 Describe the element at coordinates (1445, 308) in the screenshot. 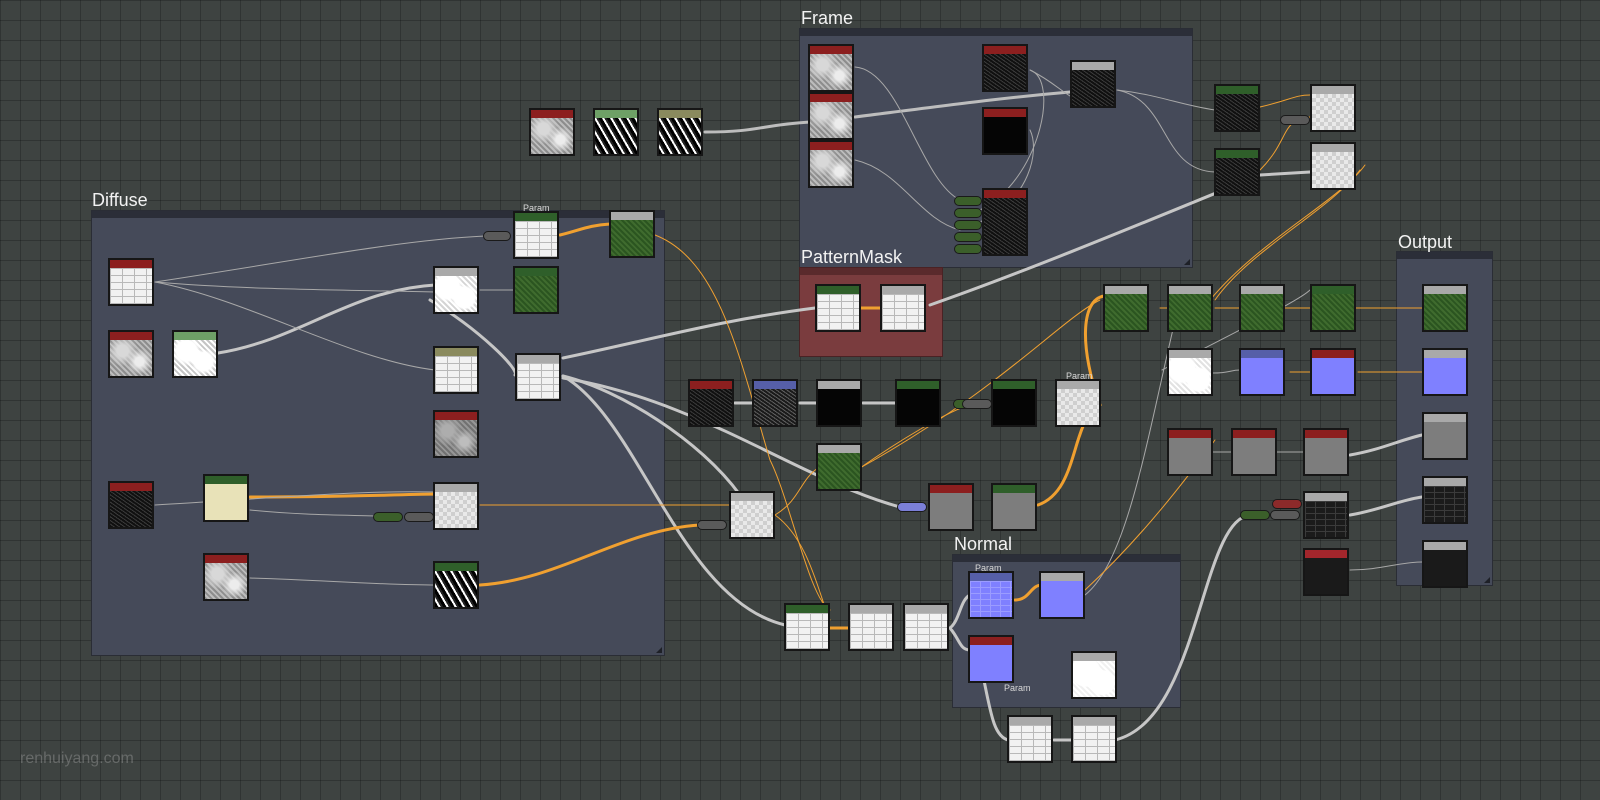

I see `node-output-basecolor` at that location.